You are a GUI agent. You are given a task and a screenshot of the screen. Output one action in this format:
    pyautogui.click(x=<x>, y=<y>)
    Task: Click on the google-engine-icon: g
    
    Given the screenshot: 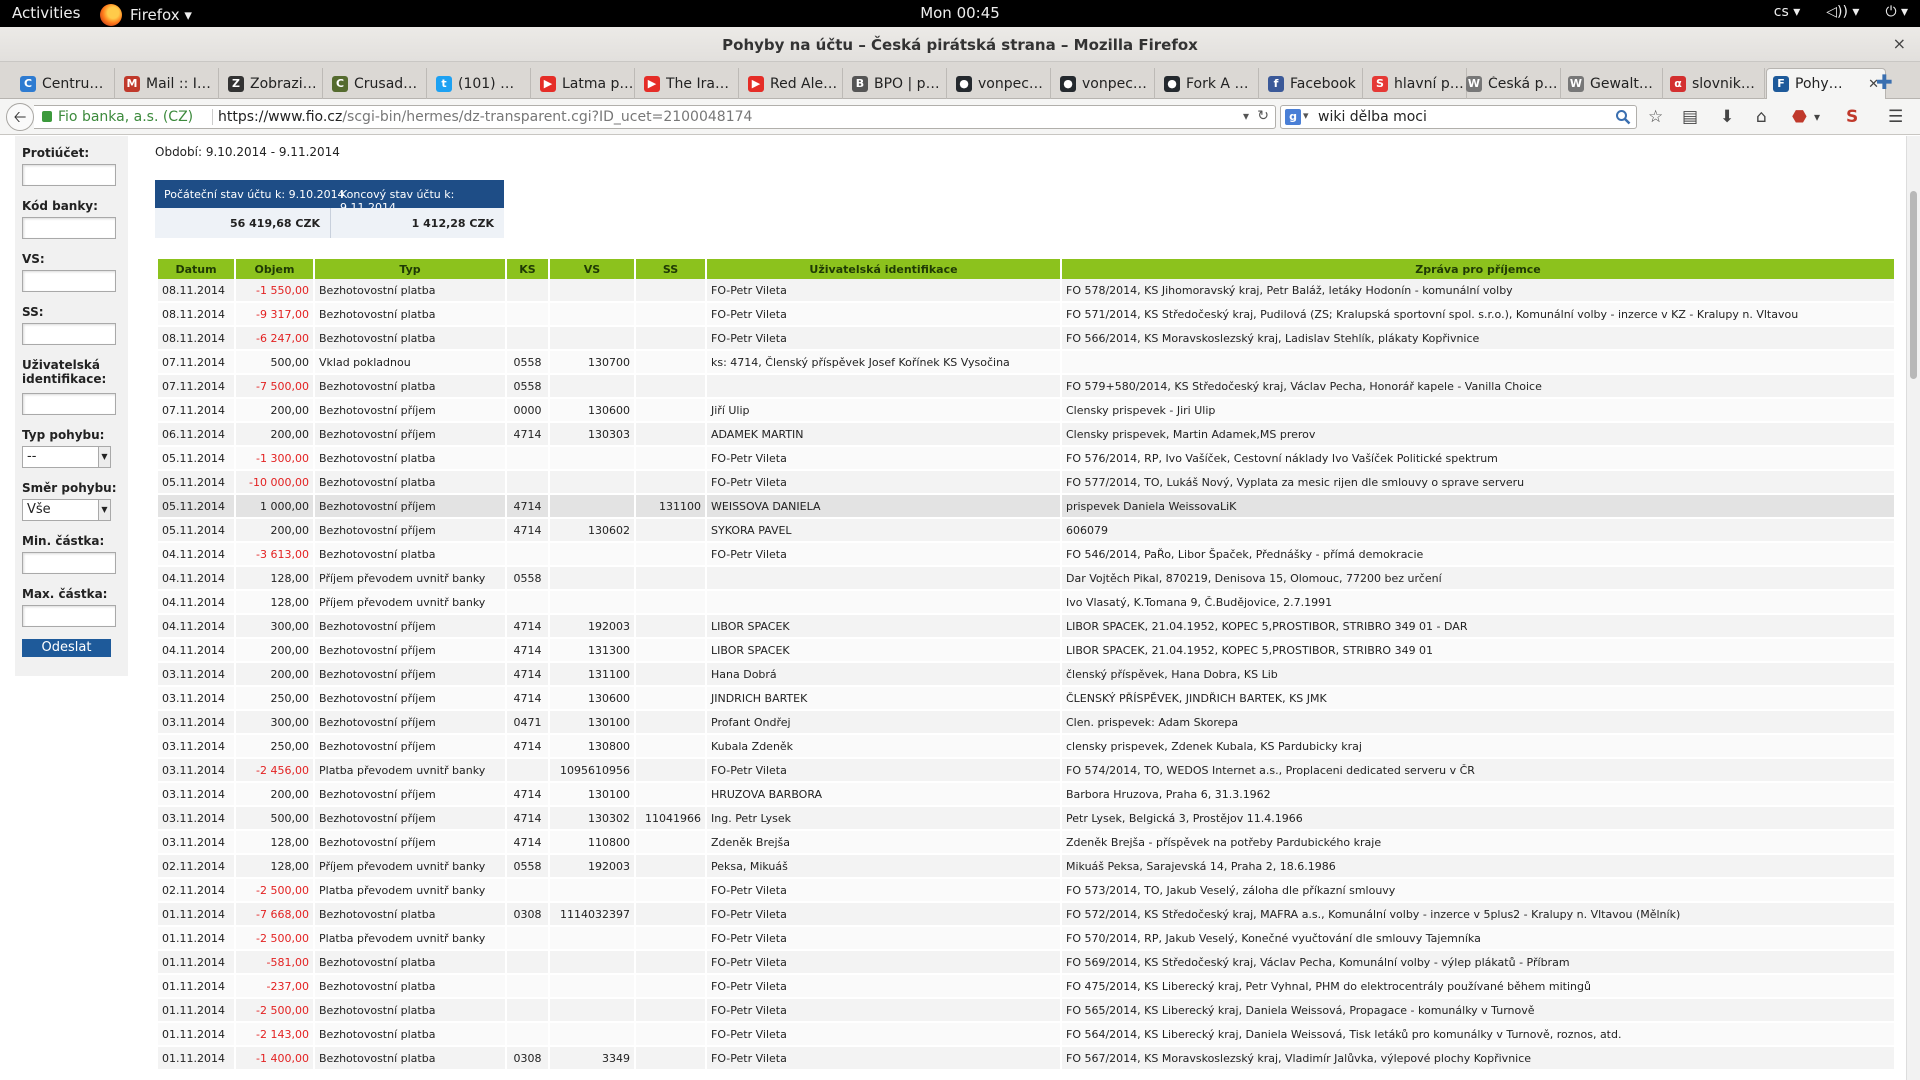 What is the action you would take?
    pyautogui.click(x=1293, y=117)
    